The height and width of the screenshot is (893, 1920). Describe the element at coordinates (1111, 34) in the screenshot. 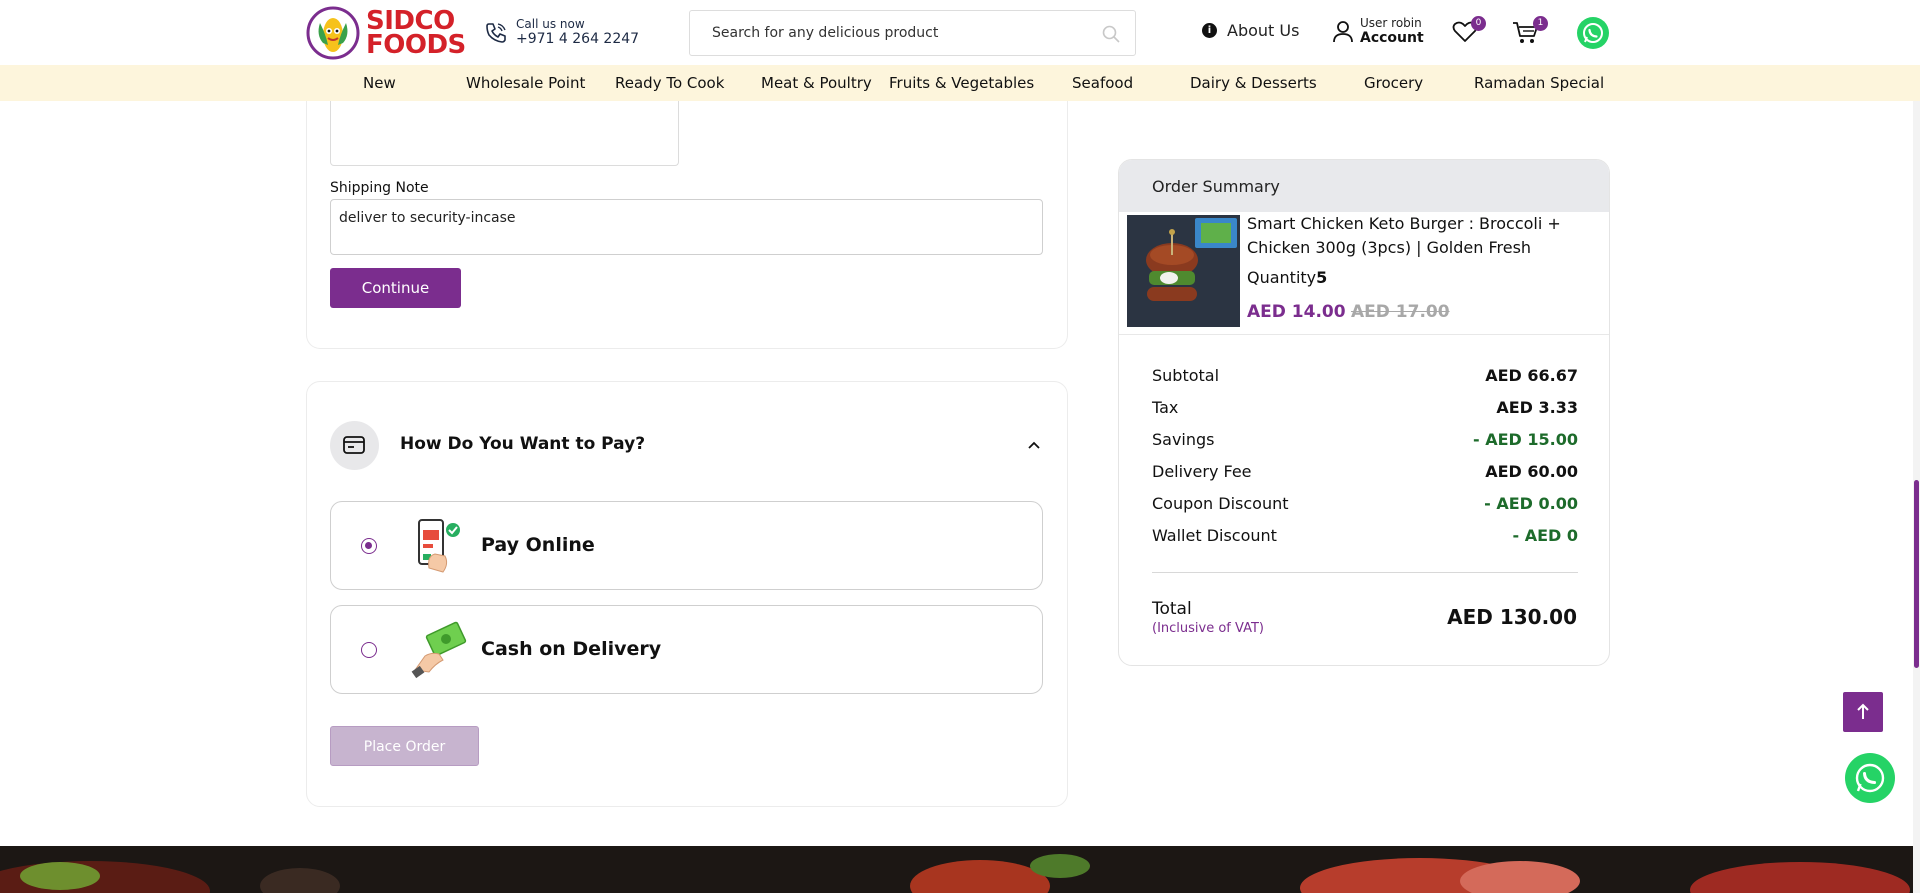

I see `search-icon` at that location.